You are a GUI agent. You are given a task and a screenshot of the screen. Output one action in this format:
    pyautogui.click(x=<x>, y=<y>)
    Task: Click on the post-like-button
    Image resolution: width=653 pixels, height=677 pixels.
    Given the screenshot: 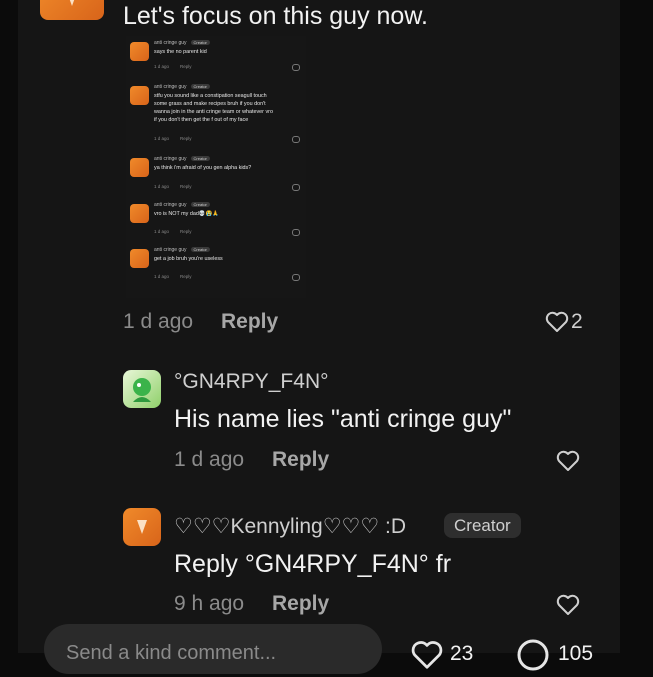 What is the action you would take?
    pyautogui.click(x=427, y=657)
    